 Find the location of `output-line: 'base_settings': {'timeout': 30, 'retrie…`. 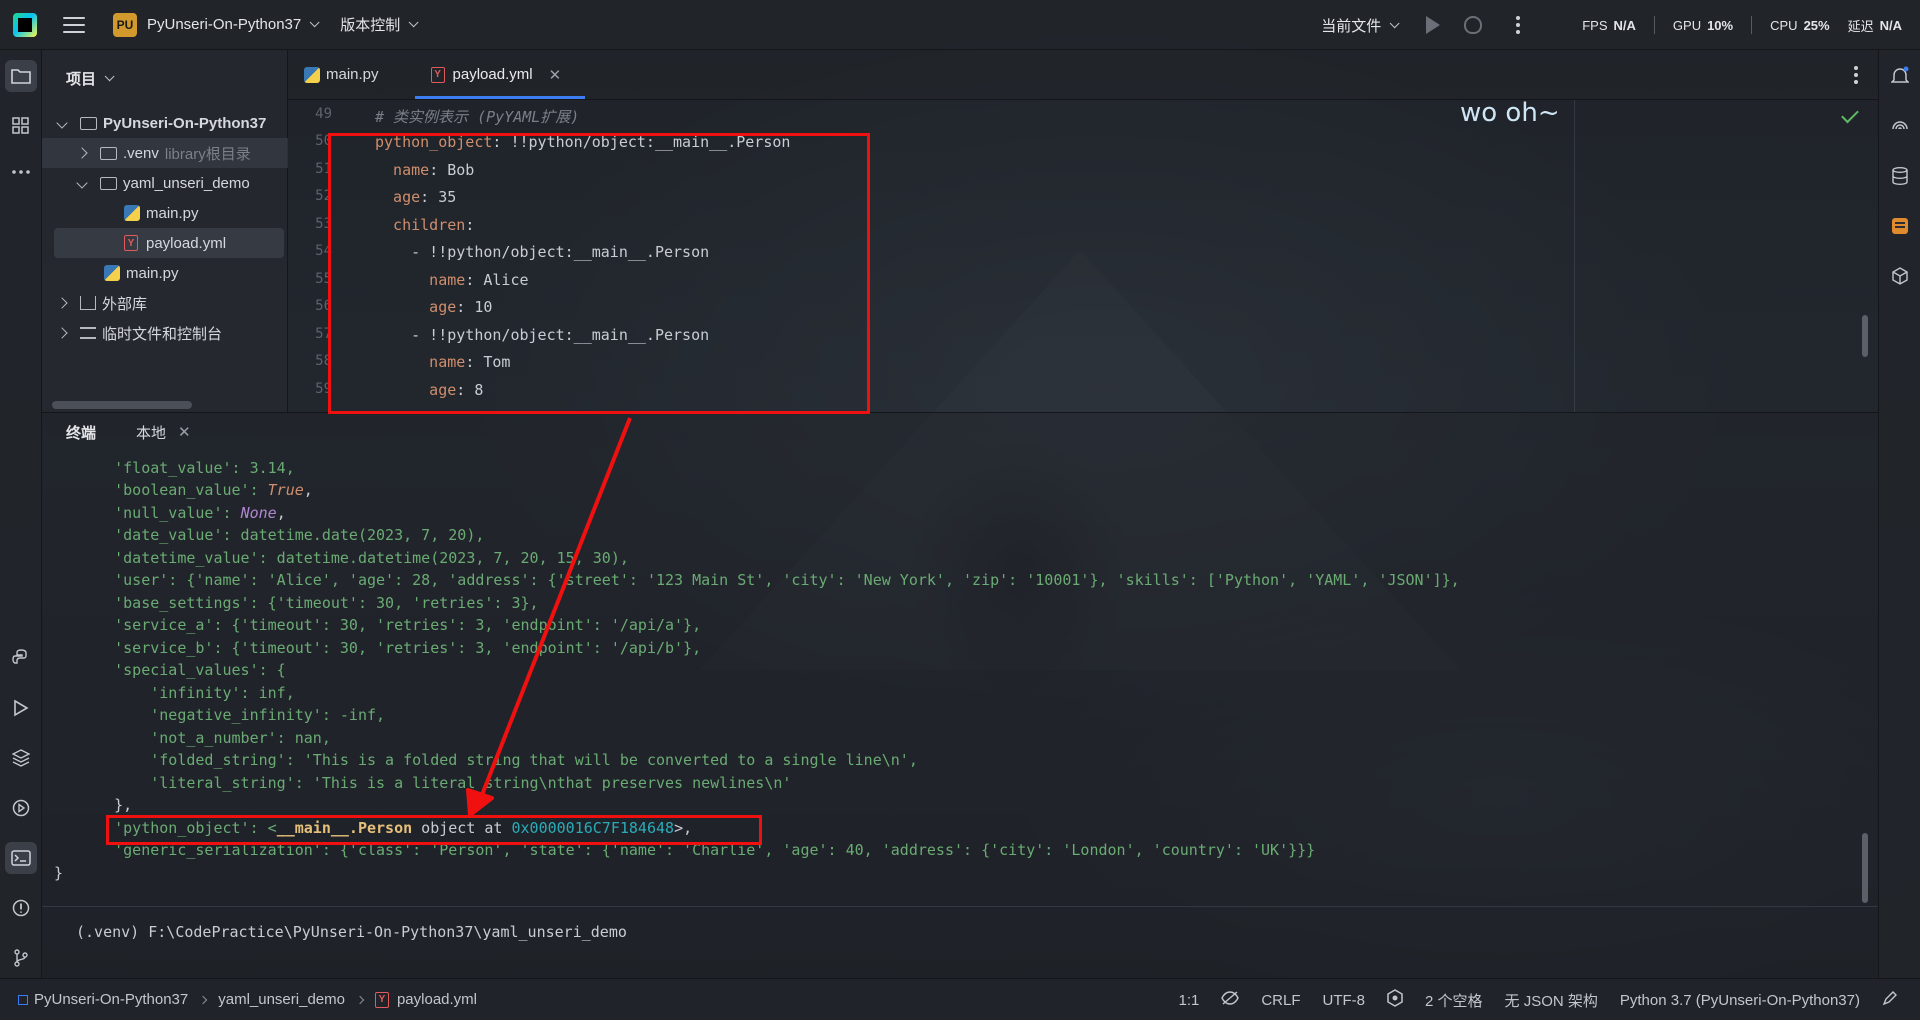

output-line: 'base_settings': {'timeout': 30, 'retrie… is located at coordinates (308, 603).